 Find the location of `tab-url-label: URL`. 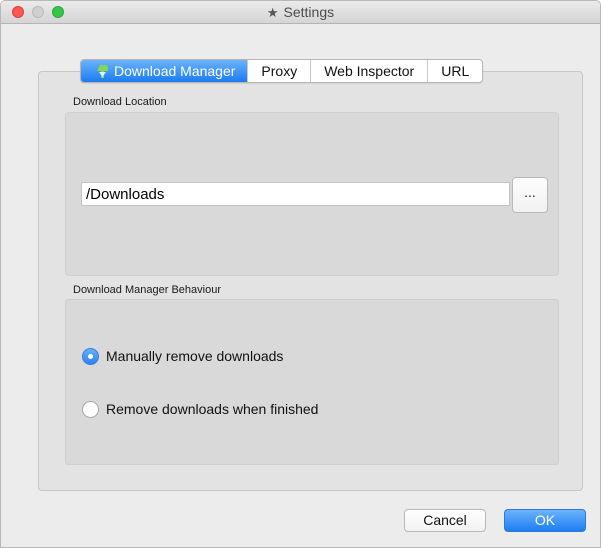

tab-url-label: URL is located at coordinates (455, 71).